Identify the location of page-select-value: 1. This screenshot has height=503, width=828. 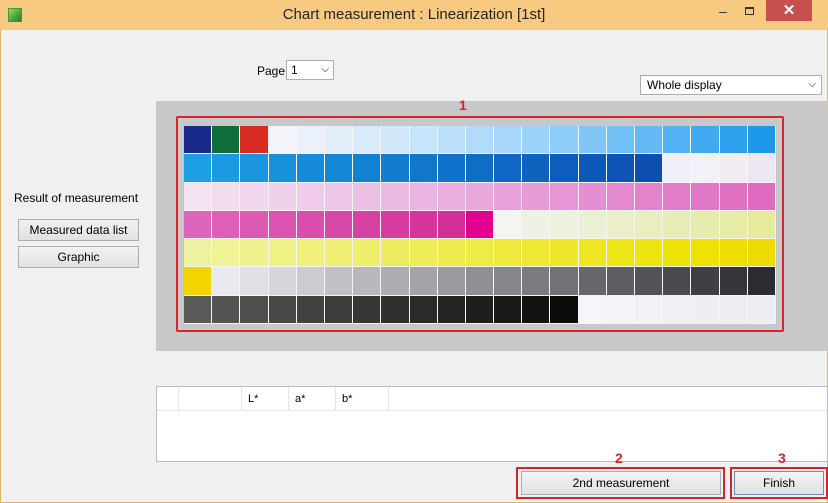
(294, 70).